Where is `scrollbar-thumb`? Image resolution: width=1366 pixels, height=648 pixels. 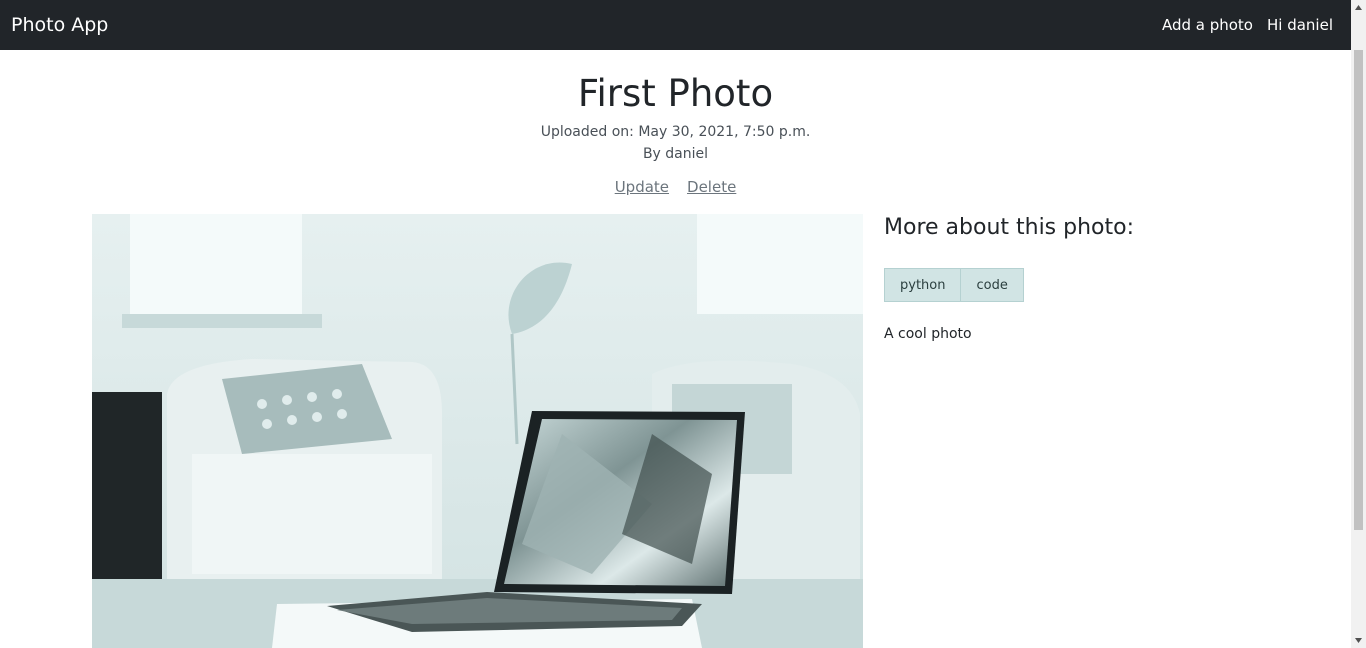 scrollbar-thumb is located at coordinates (1358, 290).